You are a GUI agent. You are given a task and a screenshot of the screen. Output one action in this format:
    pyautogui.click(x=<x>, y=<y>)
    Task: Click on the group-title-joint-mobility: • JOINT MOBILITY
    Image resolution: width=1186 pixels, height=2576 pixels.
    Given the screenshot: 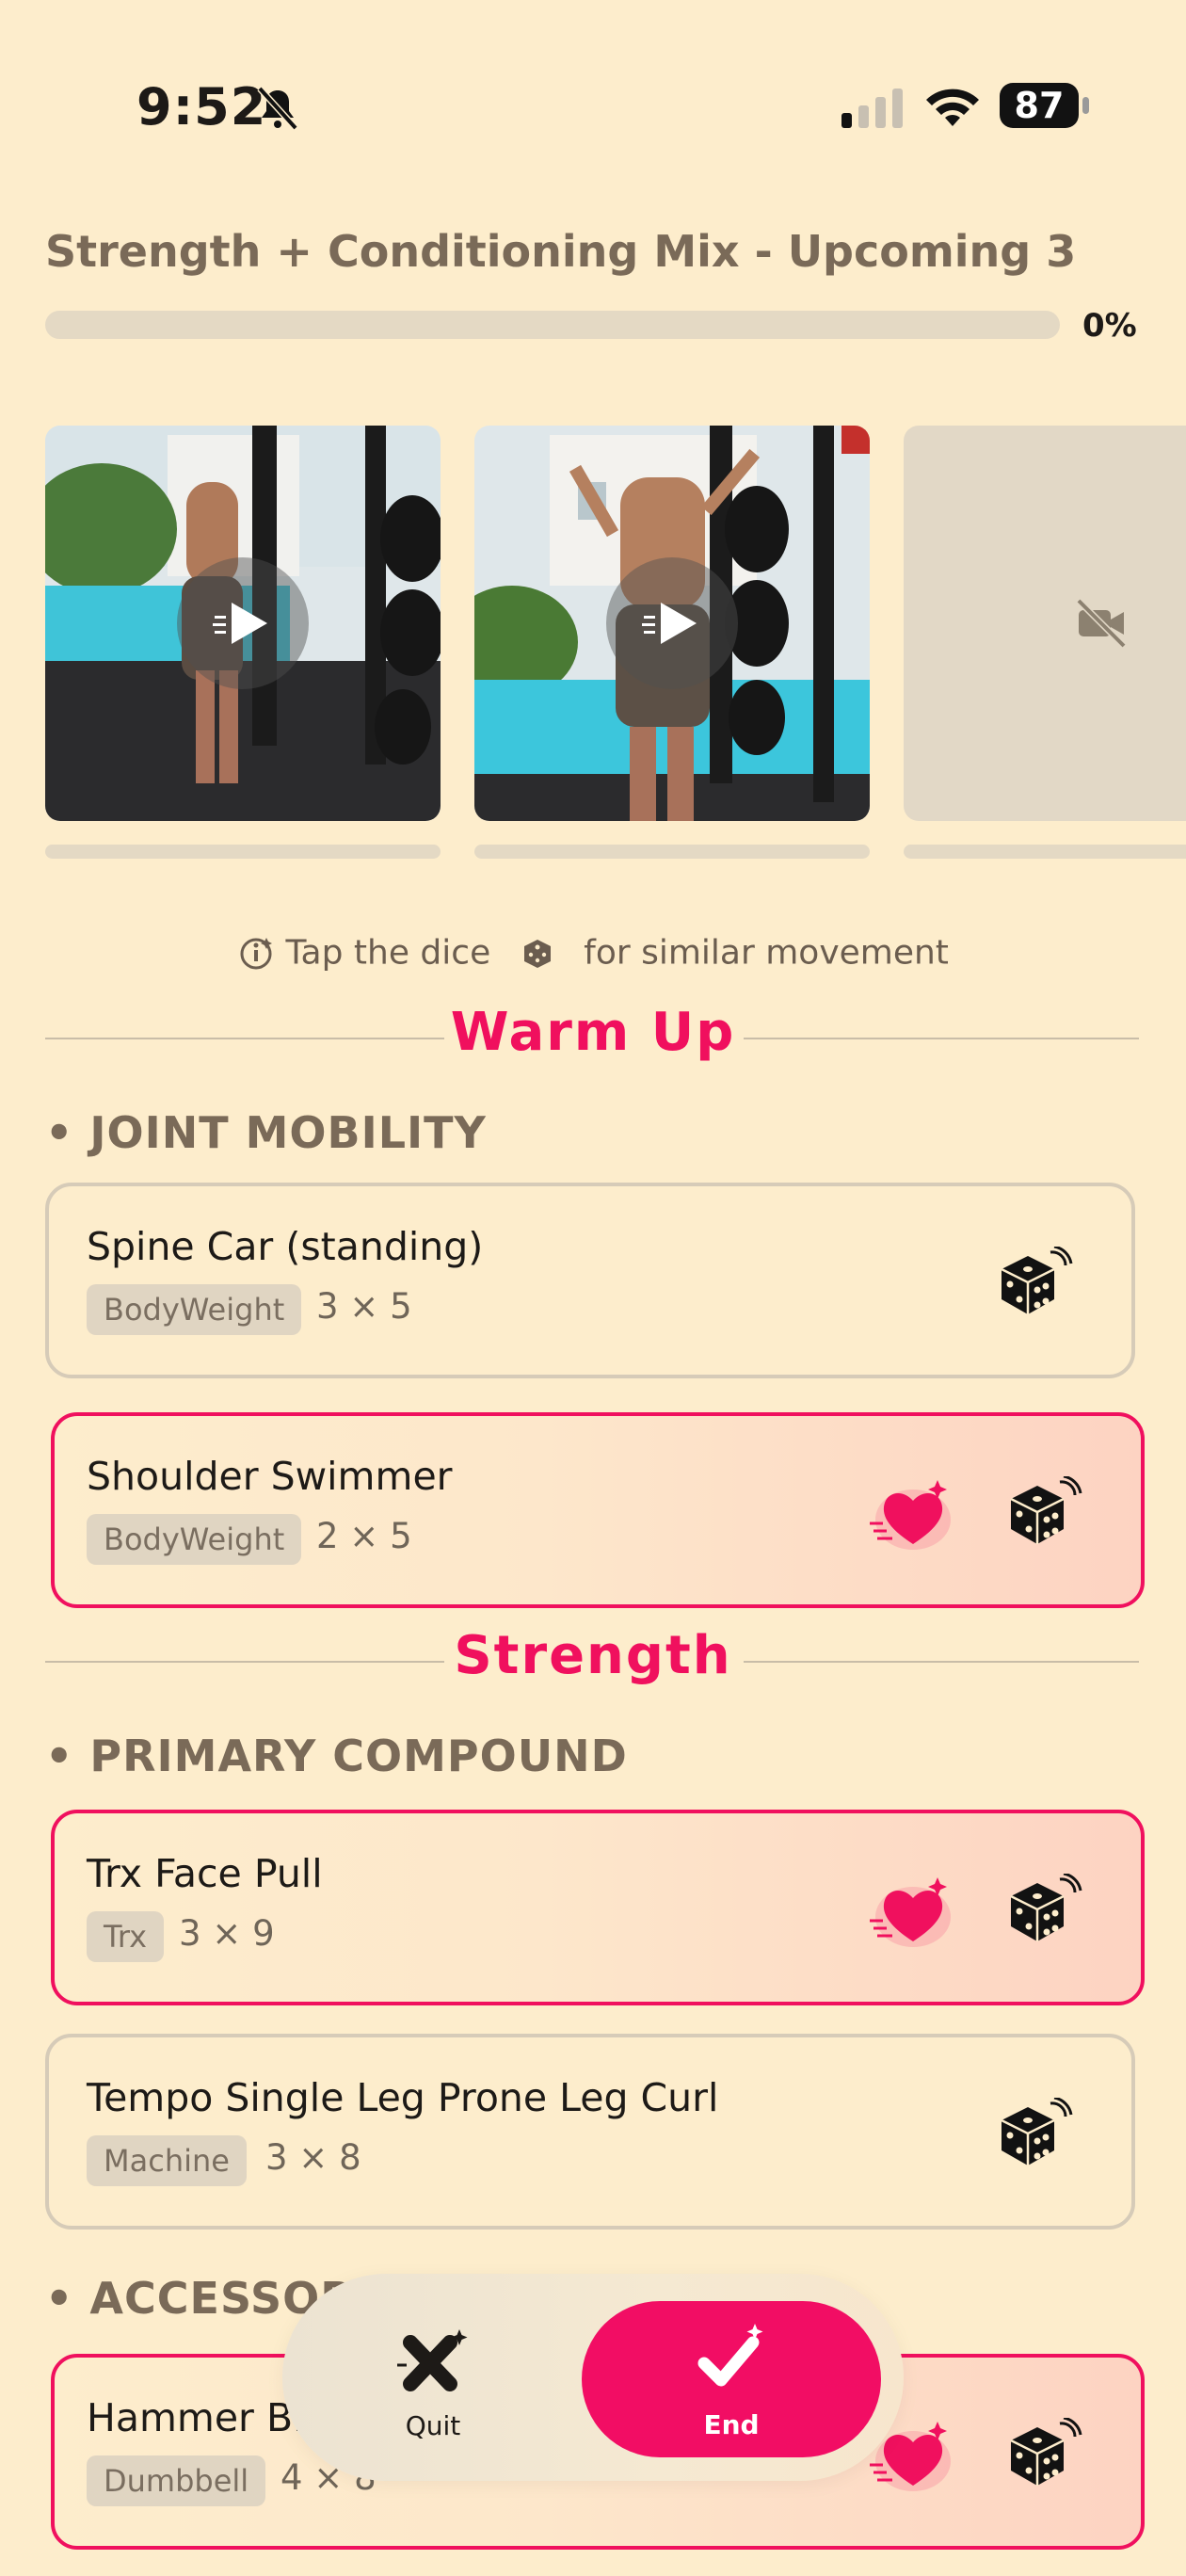 What is the action you would take?
    pyautogui.click(x=266, y=1132)
    